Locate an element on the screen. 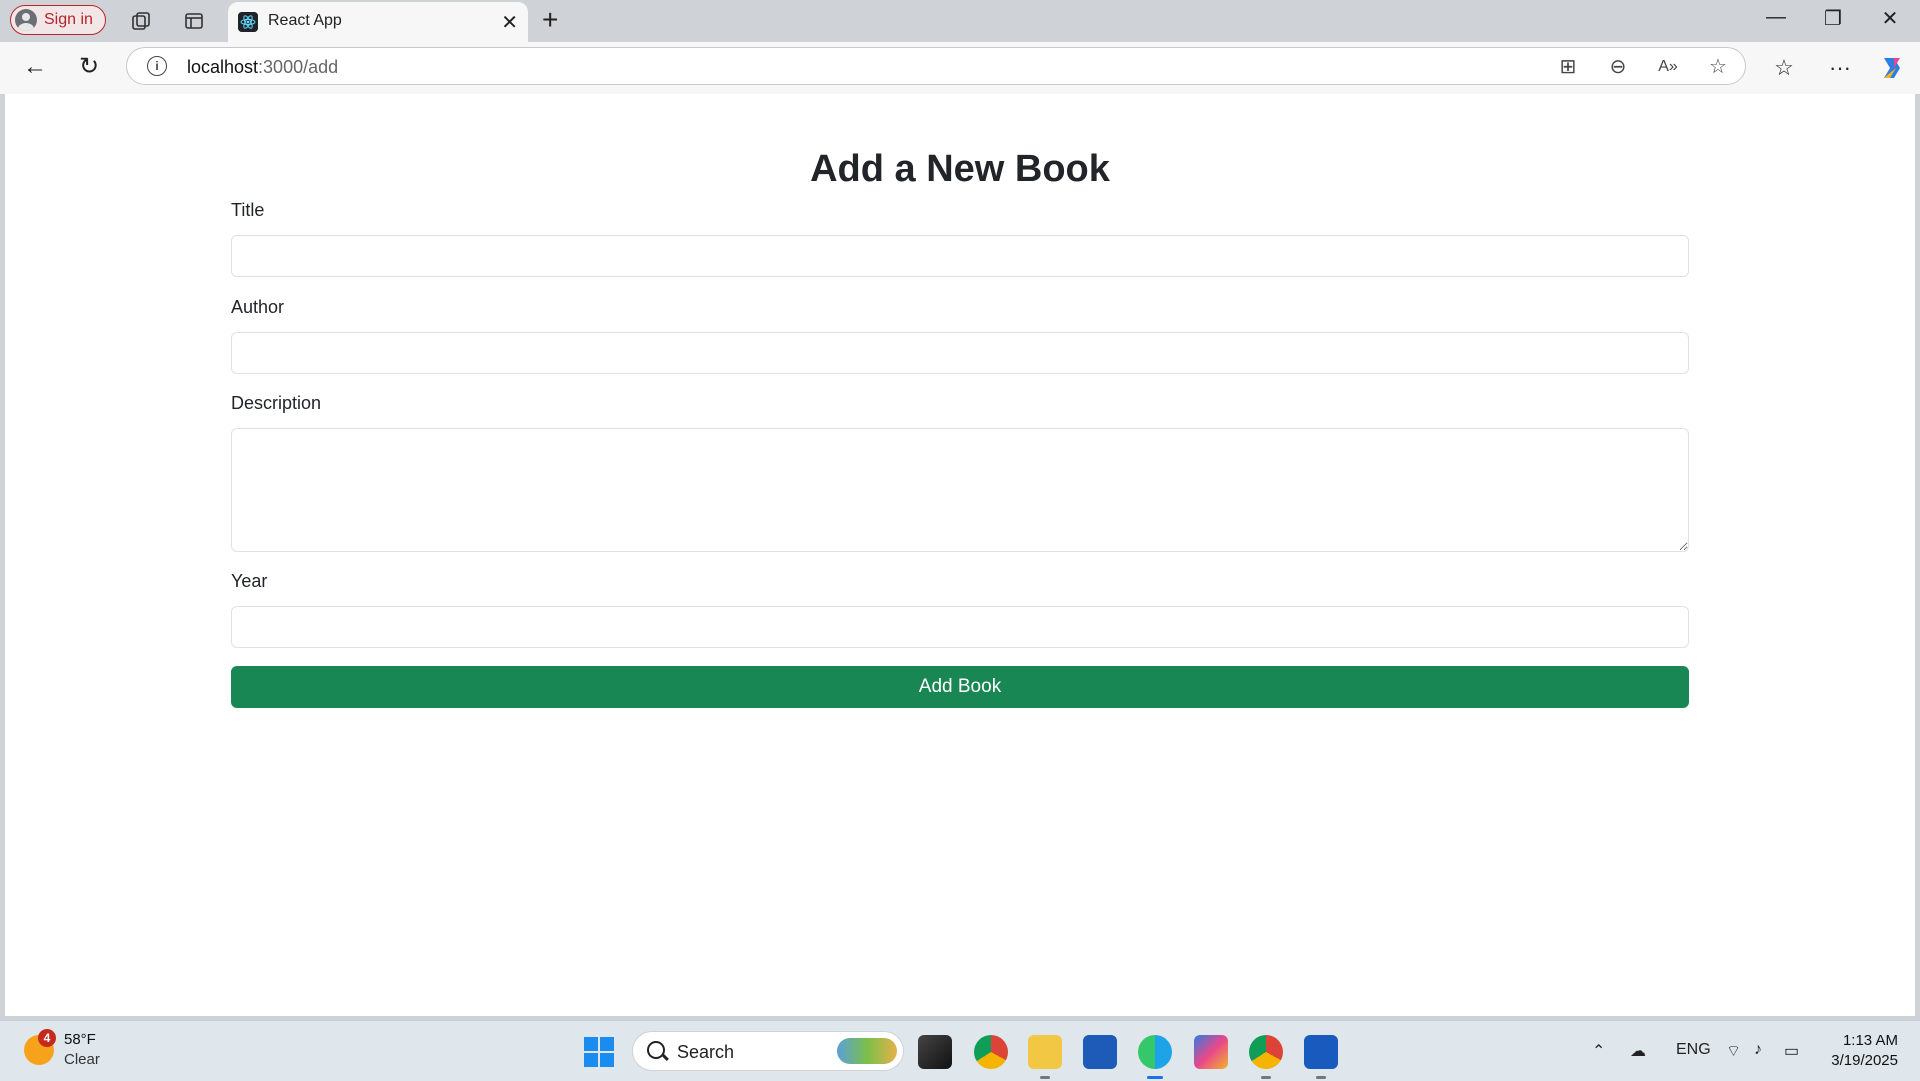 Image resolution: width=1920 pixels, height=1081 pixels. signin-label: Sign in is located at coordinates (68, 19).